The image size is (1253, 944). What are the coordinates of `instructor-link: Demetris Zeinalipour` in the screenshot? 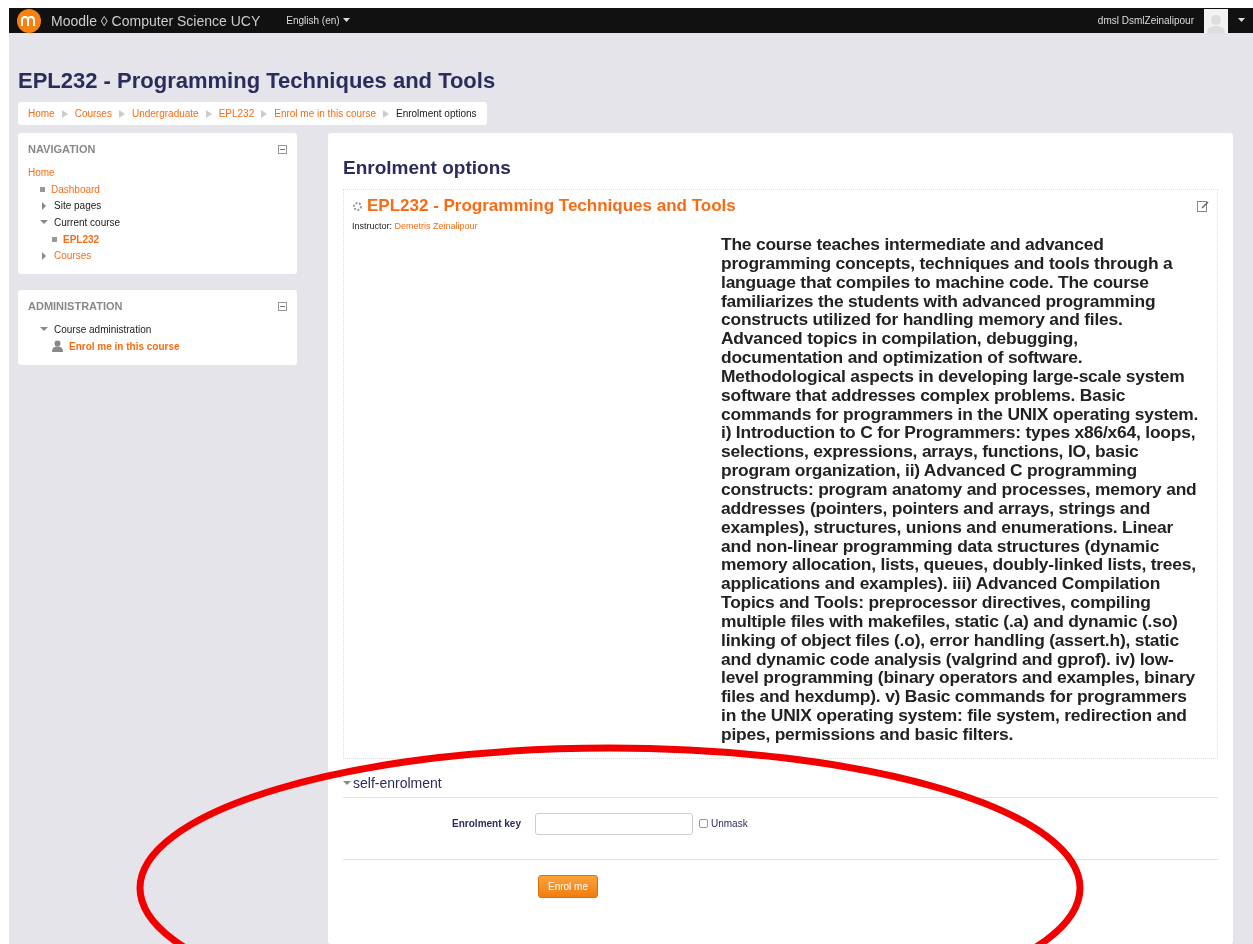 It's located at (436, 226).